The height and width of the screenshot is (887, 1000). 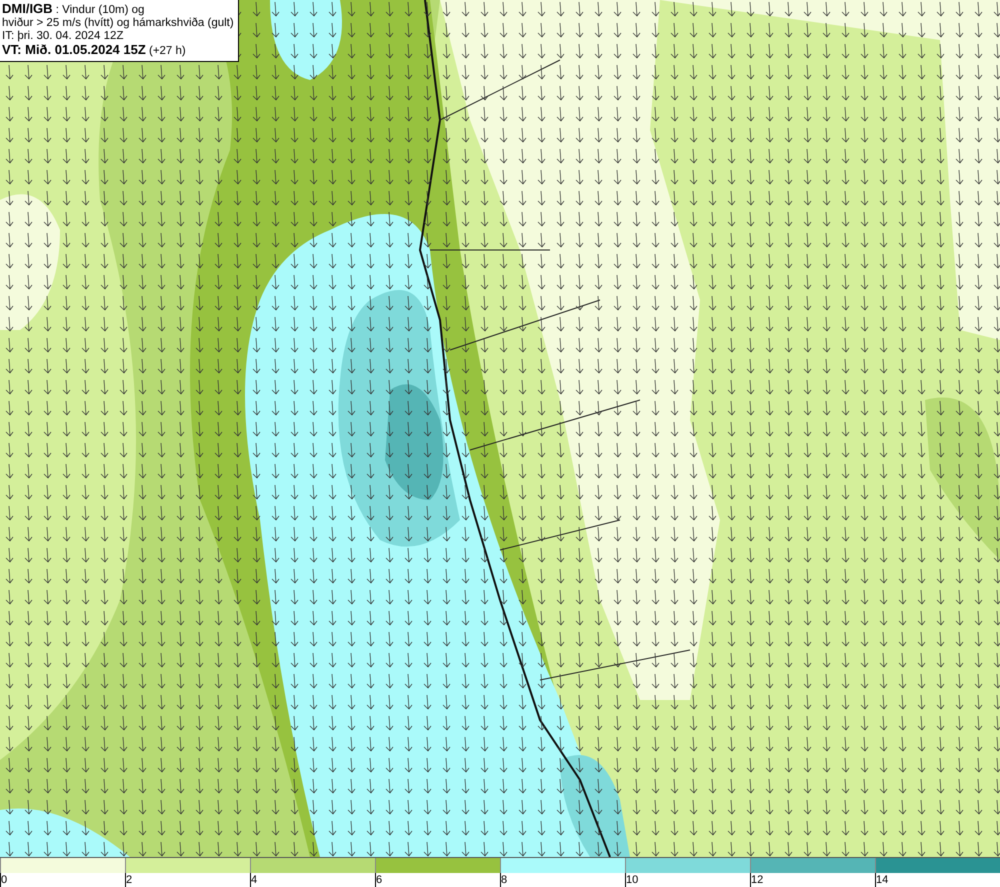 I want to click on legend-label: 2, so click(x=129, y=880).